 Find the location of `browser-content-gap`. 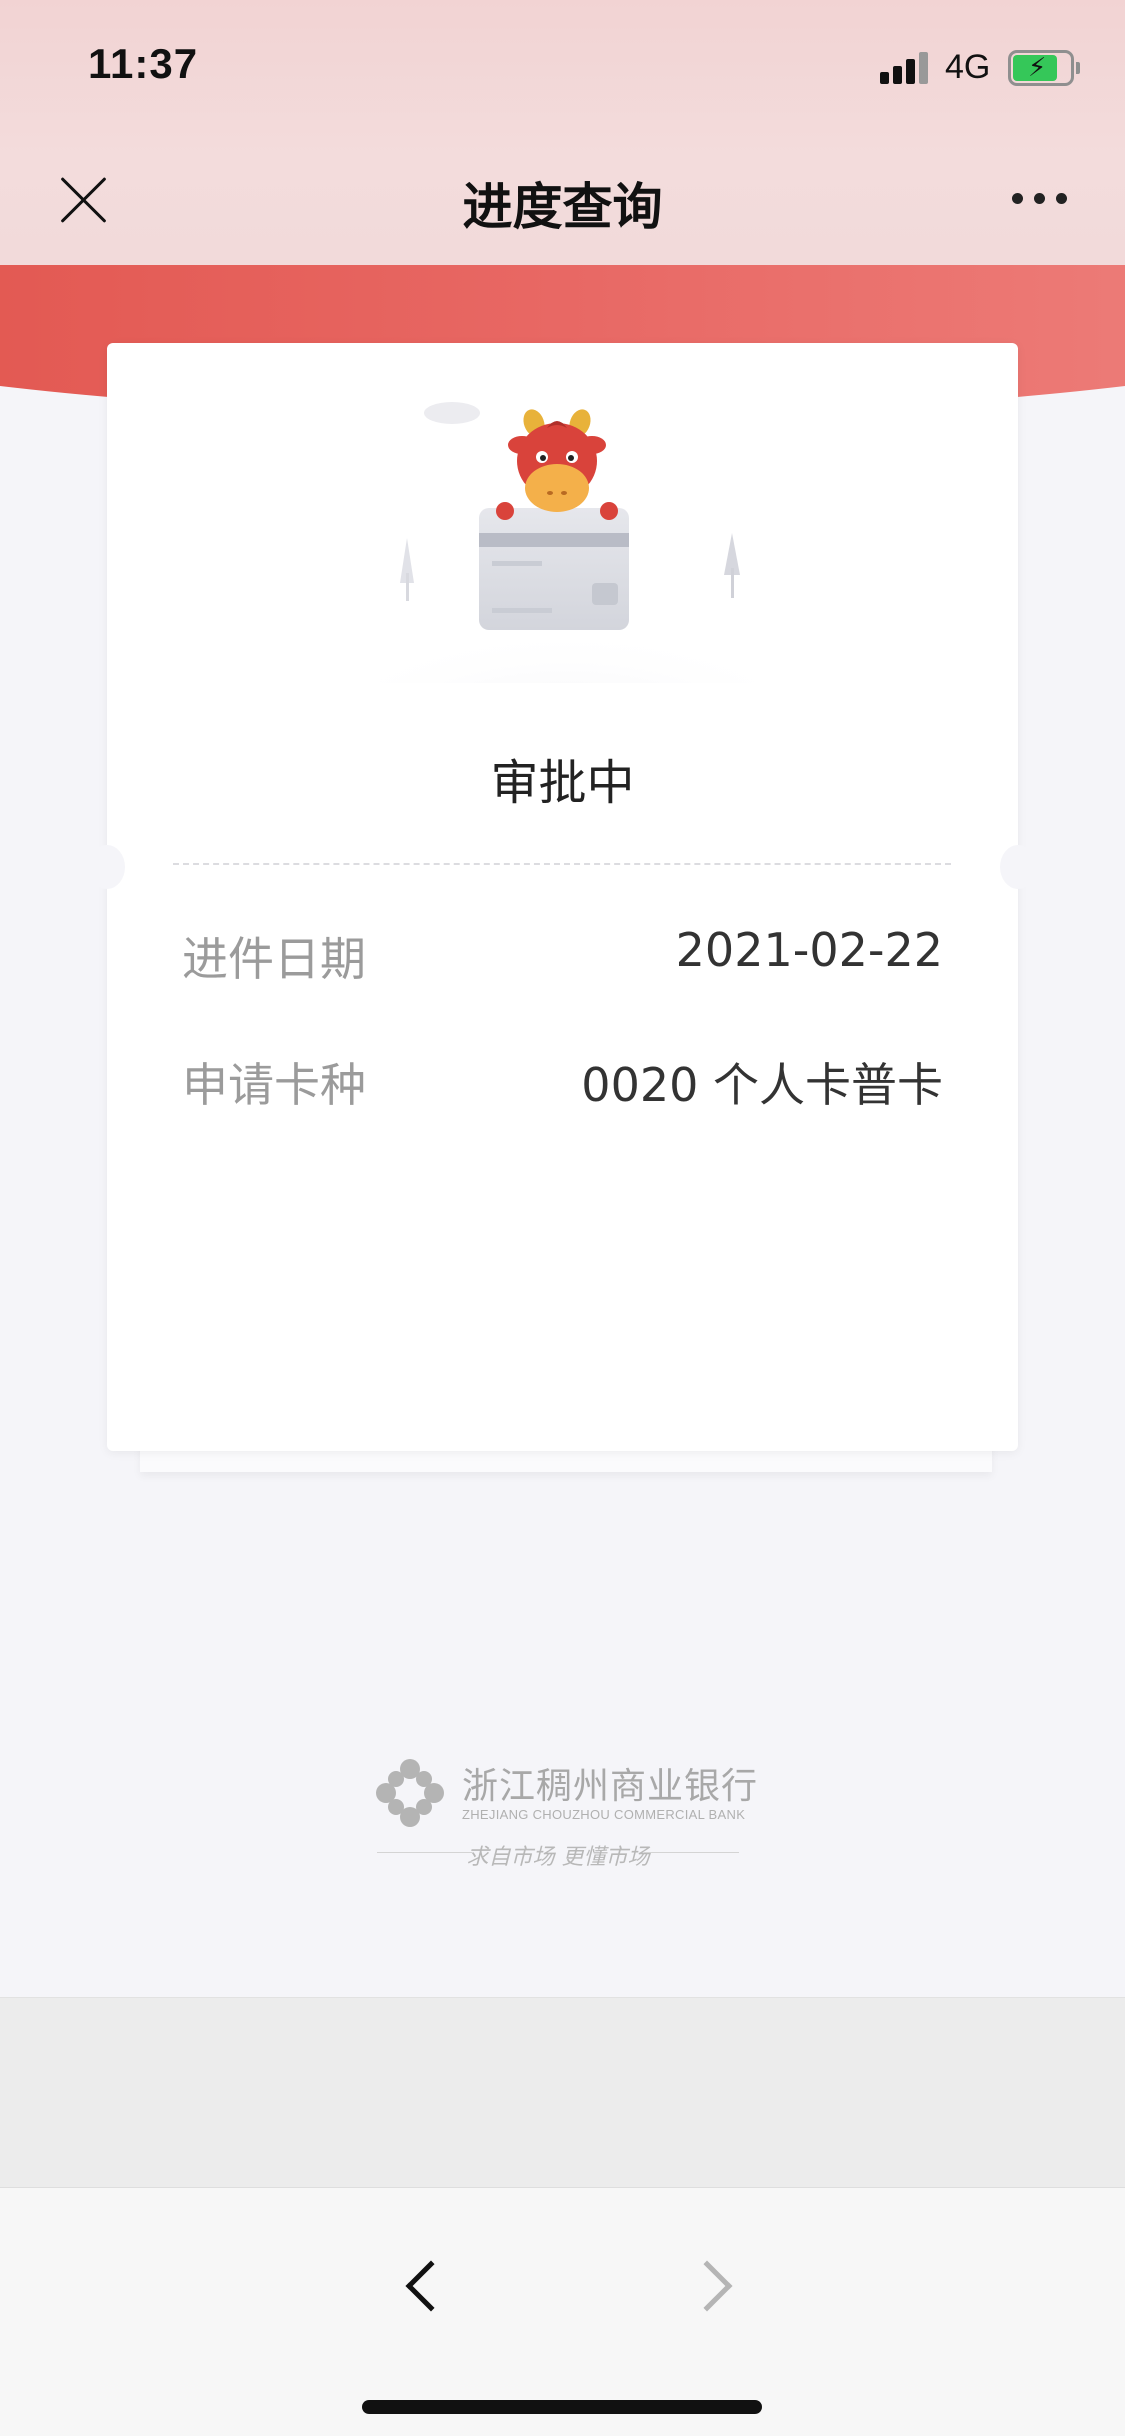

browser-content-gap is located at coordinates (562, 2092).